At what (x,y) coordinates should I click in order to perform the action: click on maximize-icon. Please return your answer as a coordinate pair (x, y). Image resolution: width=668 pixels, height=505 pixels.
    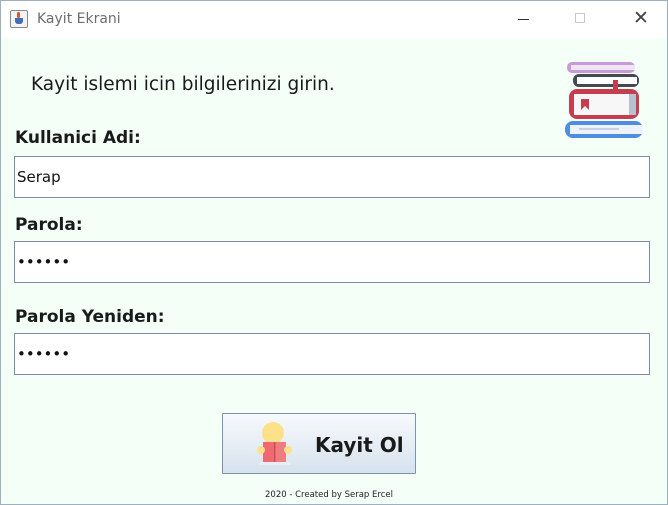
    Looking at the image, I should click on (580, 18).